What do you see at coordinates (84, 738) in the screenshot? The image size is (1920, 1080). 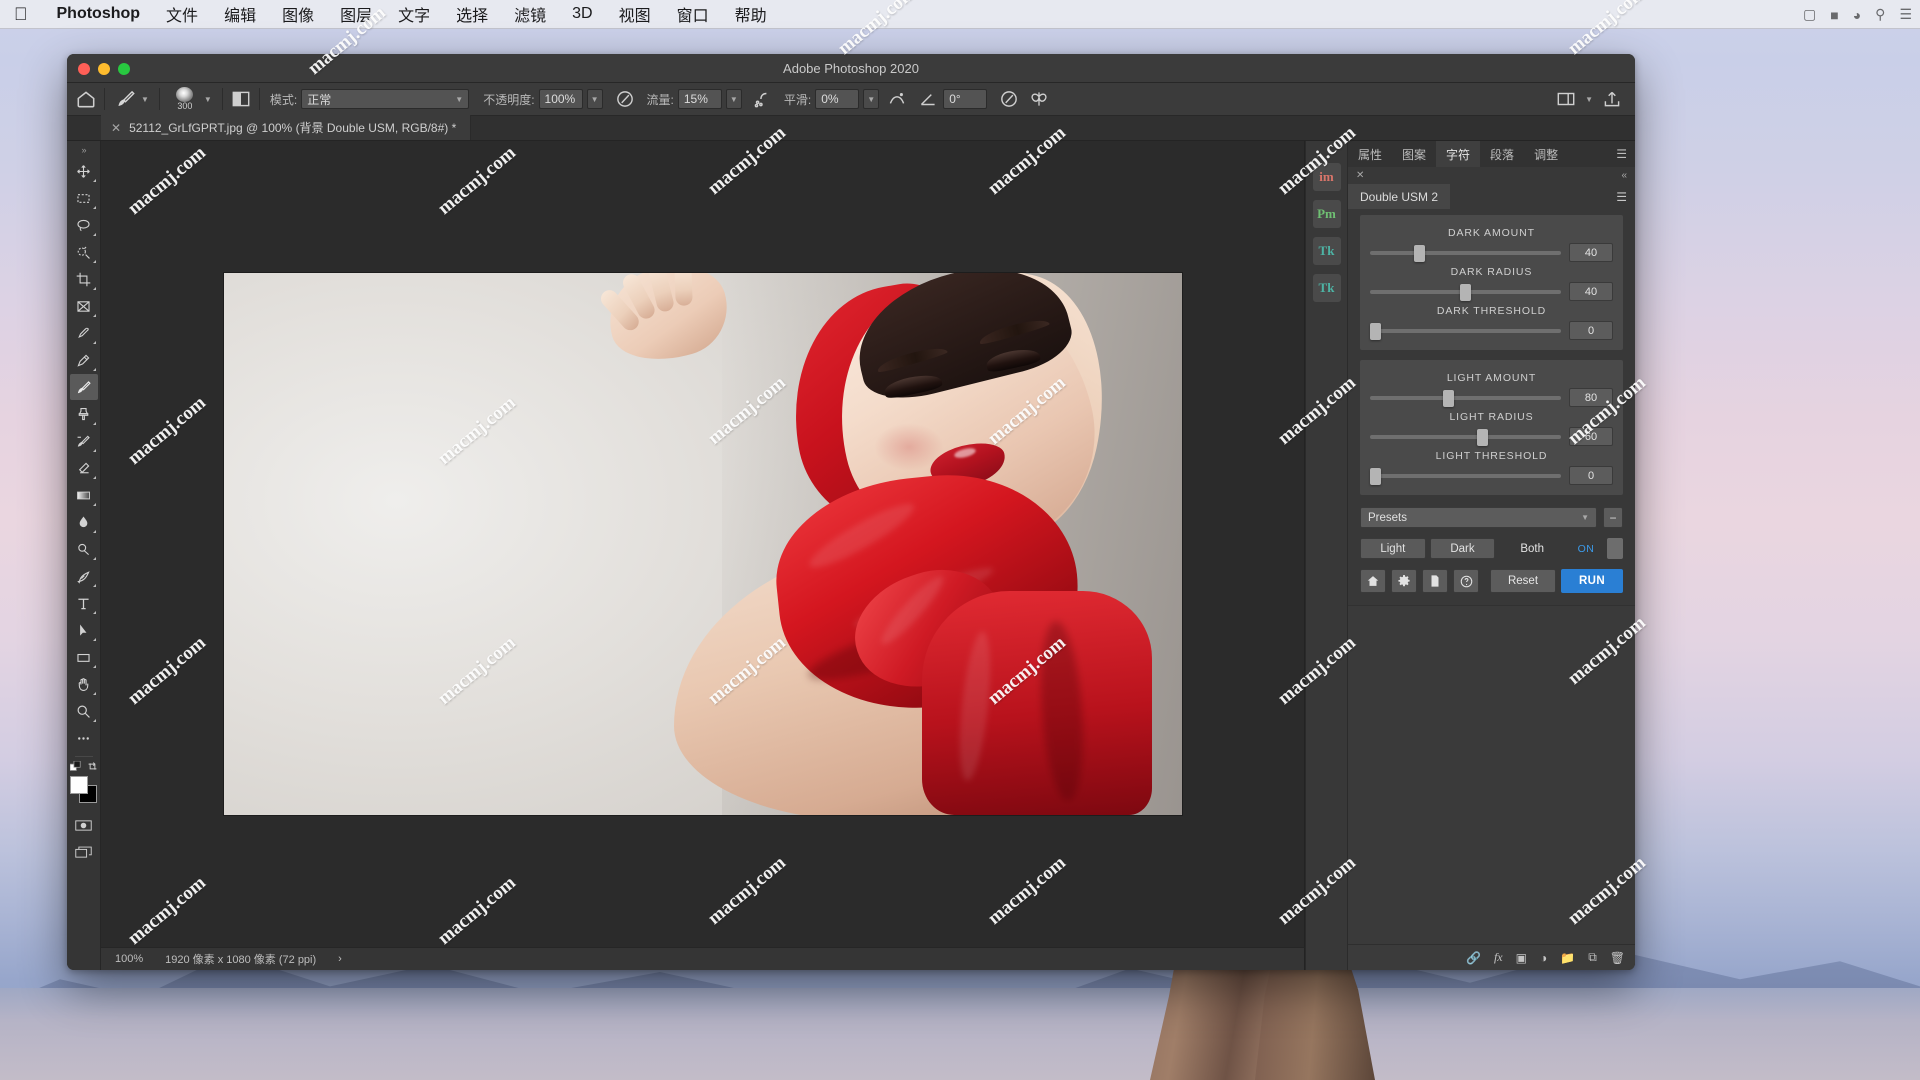 I see `edit-toolbar-button` at bounding box center [84, 738].